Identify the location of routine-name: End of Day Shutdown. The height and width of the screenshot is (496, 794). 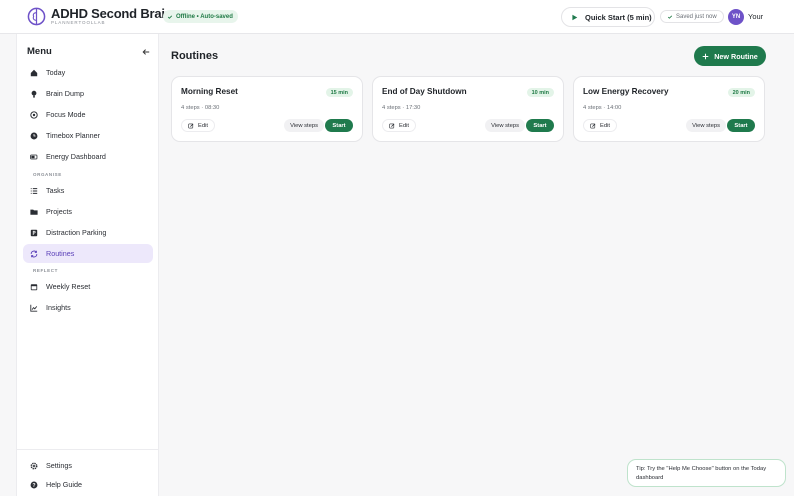
(424, 91).